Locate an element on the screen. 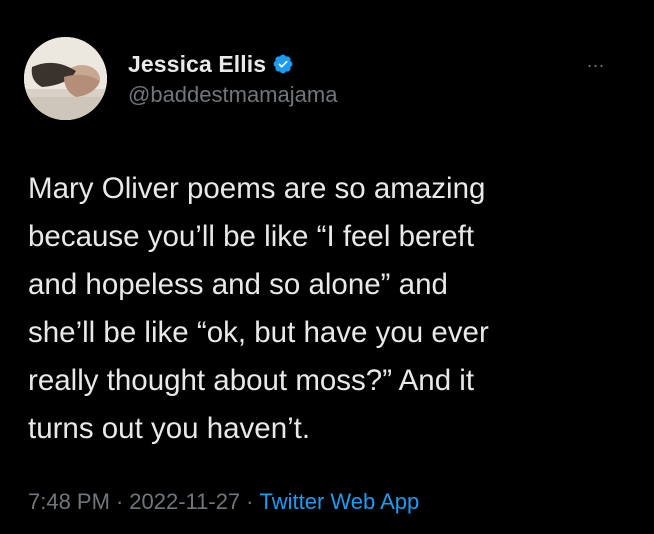 Image resolution: width=654 pixels, height=534 pixels. tweet-source-link: Twitter Web App is located at coordinates (340, 502).